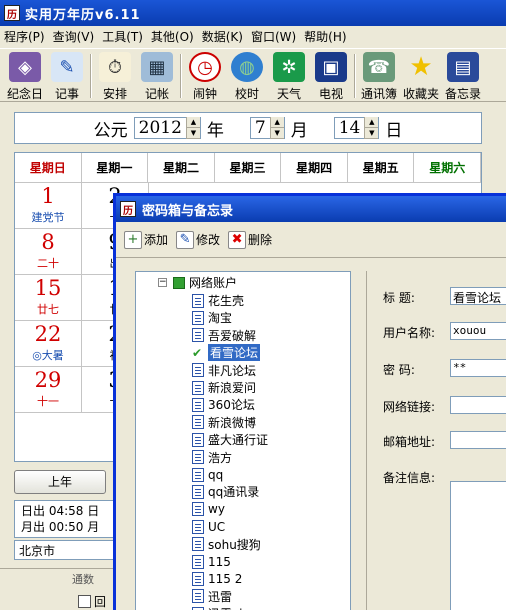 Image resolution: width=506 pixels, height=610 pixels. What do you see at coordinates (250, 239) in the screenshot?
I see `delete-button: ✖ 删除` at bounding box center [250, 239].